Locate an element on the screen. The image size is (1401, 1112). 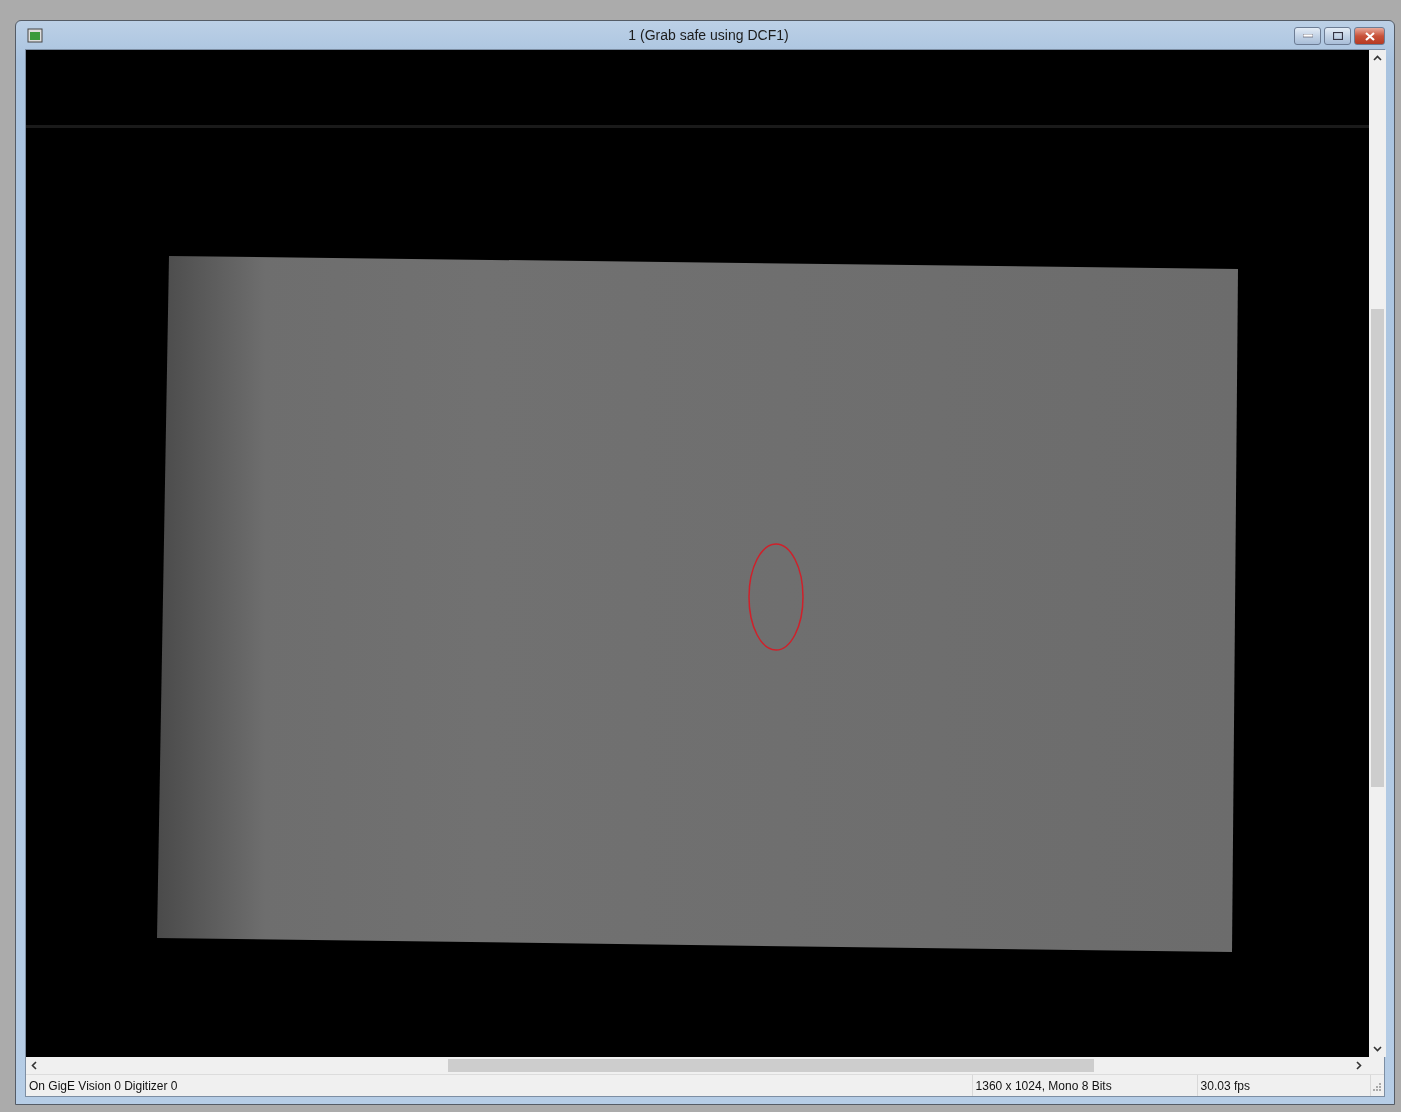
window-title: 1 (Grab safe using DCF1) is located at coordinates (708, 35).